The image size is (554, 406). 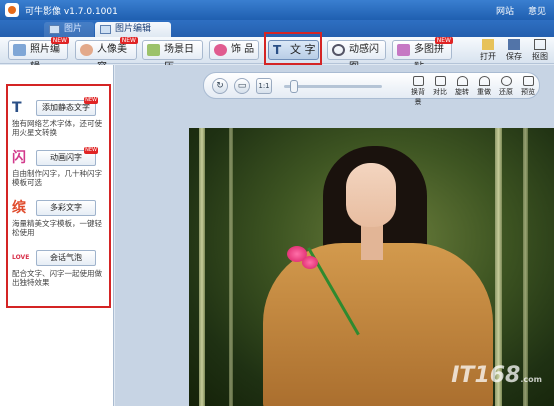 What do you see at coordinates (505, 10) in the screenshot?
I see `website-link: 网站` at bounding box center [505, 10].